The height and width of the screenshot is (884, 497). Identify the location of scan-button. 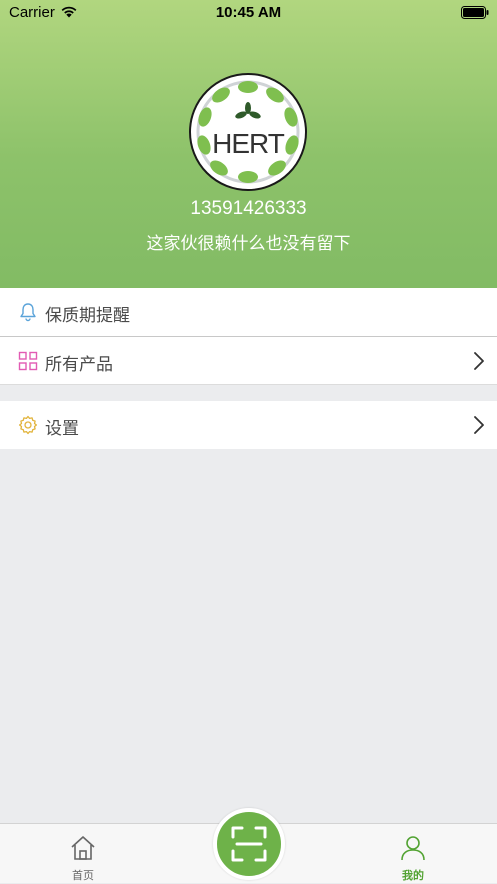
(249, 844).